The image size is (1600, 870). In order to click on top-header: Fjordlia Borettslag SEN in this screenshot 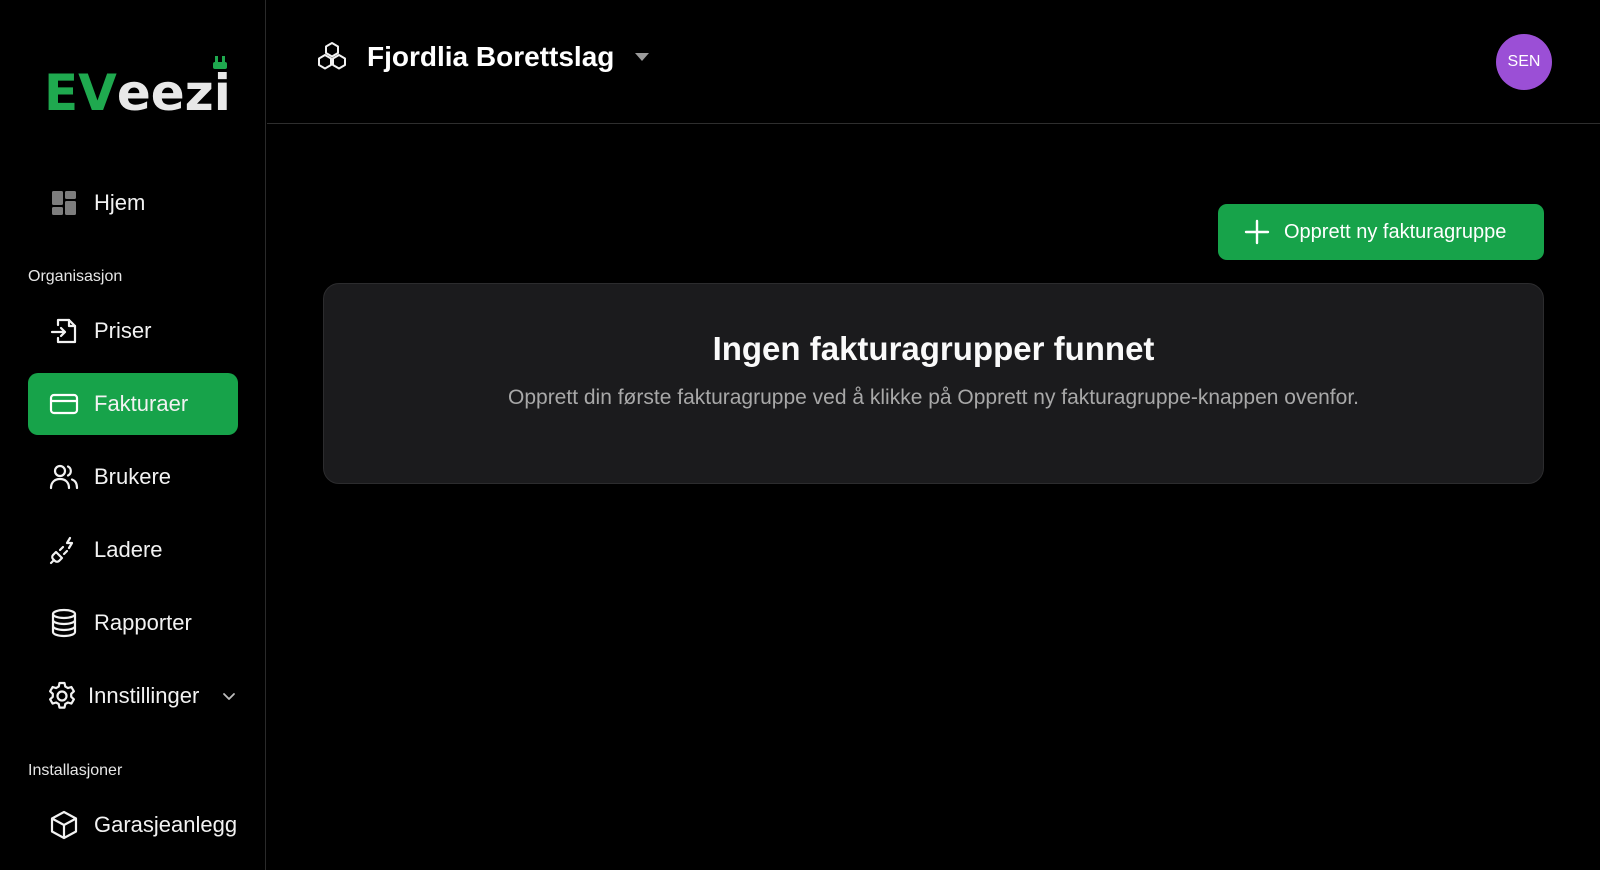, I will do `click(933, 62)`.